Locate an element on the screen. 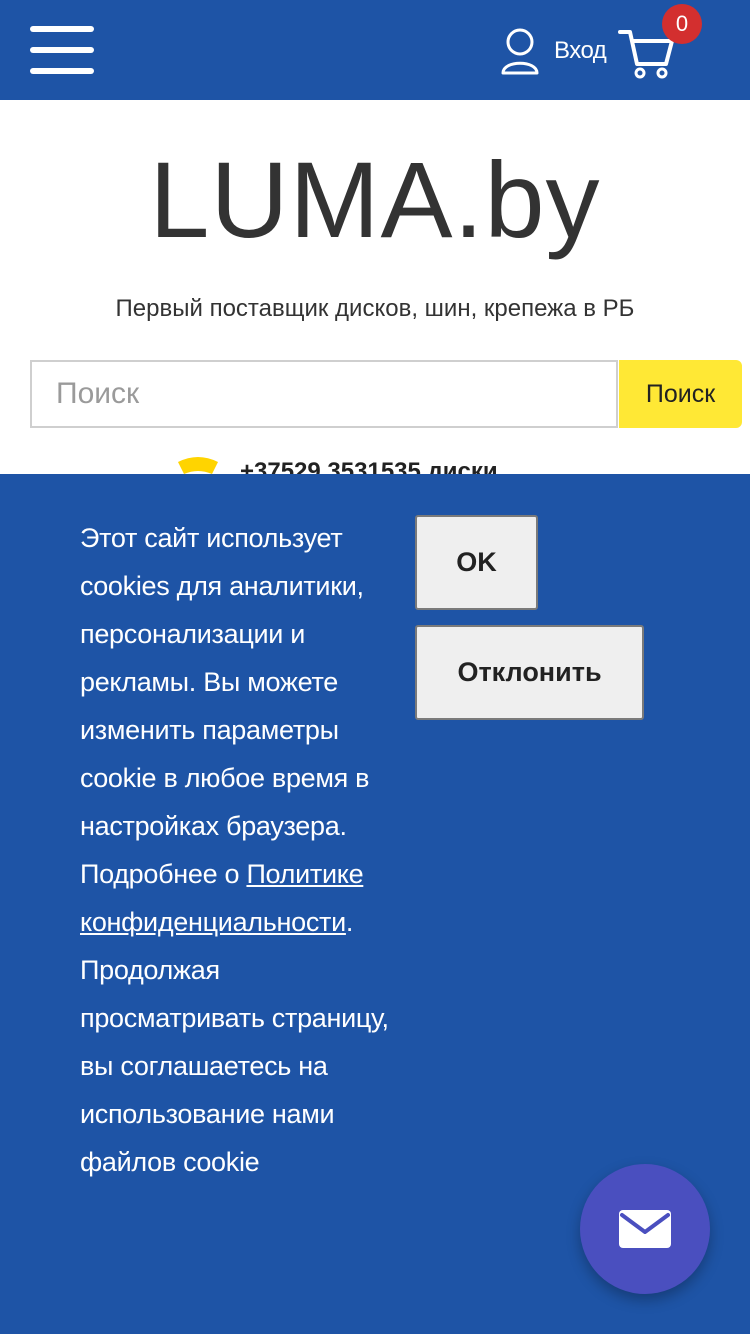 This screenshot has width=750, height=1334. top-bar: Вход 0 is located at coordinates (375, 50).